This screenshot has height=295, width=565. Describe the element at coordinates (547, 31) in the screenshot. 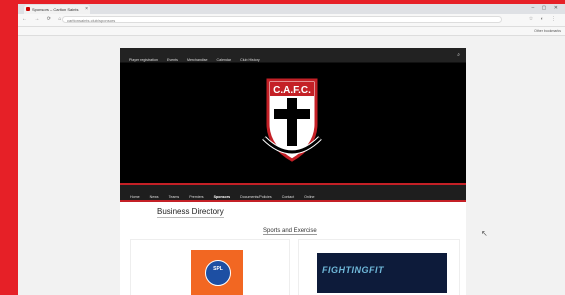

I see `bookmark-item: Other bookmarks` at that location.